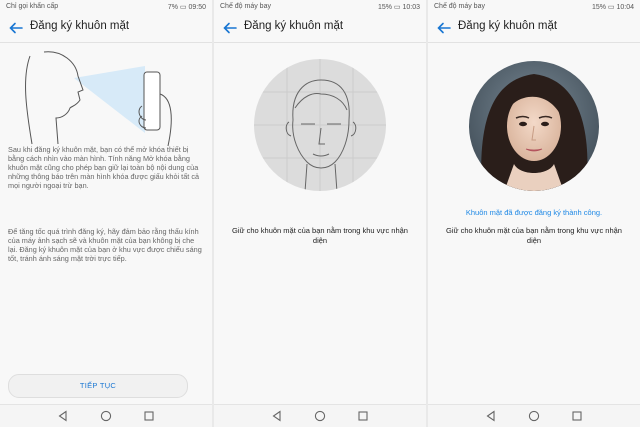 The height and width of the screenshot is (427, 640). What do you see at coordinates (612, 7) in the screenshot?
I see `status-right: 15% ▭ 10:04` at bounding box center [612, 7].